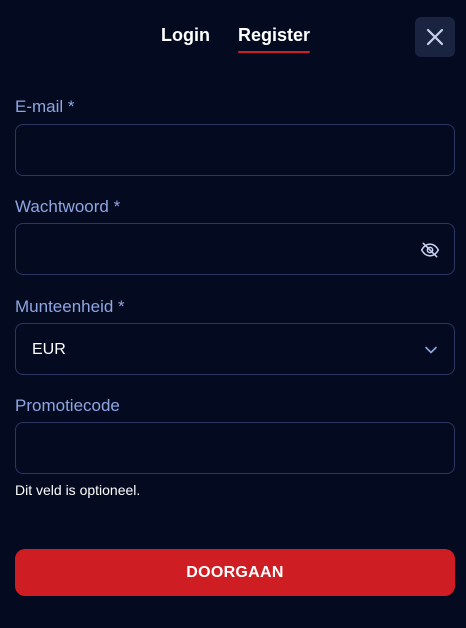 Image resolution: width=466 pixels, height=628 pixels. Describe the element at coordinates (67, 405) in the screenshot. I see `promo-label: Promotiecode` at that location.